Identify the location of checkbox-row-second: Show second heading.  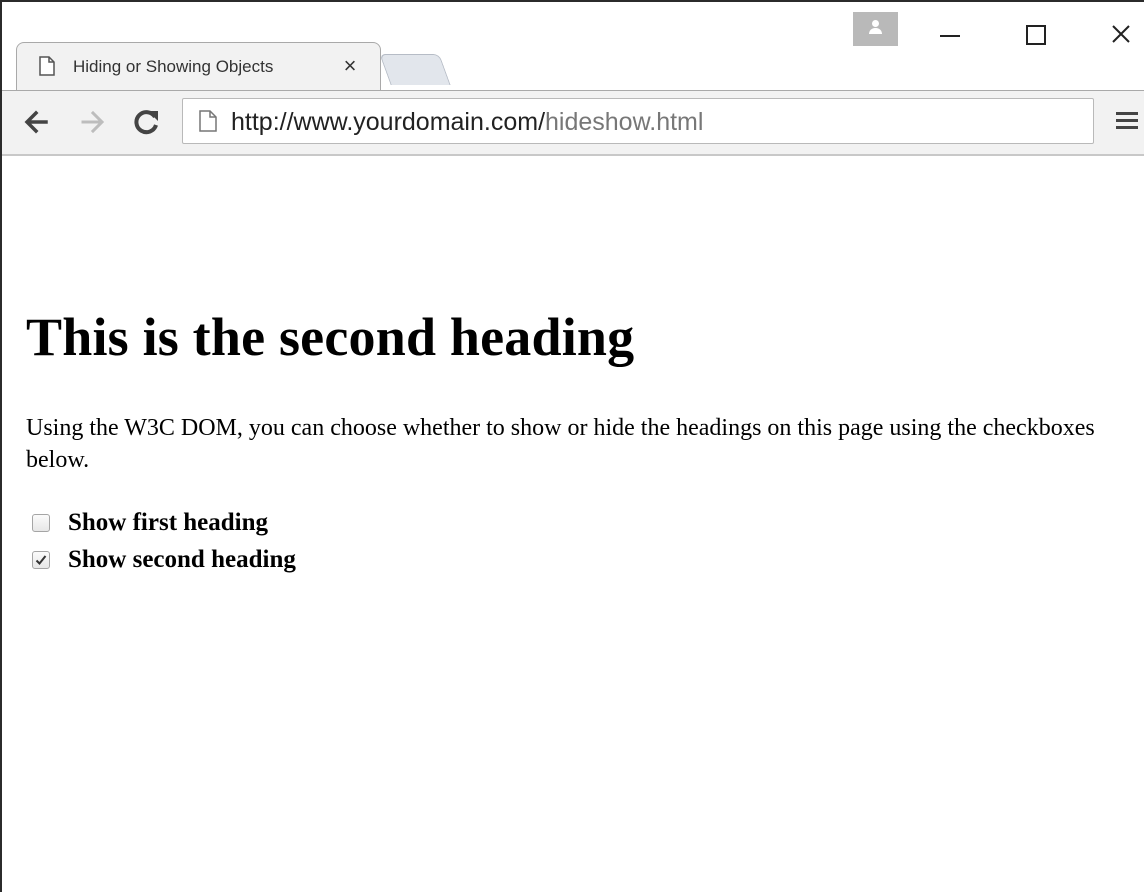
(164, 560).